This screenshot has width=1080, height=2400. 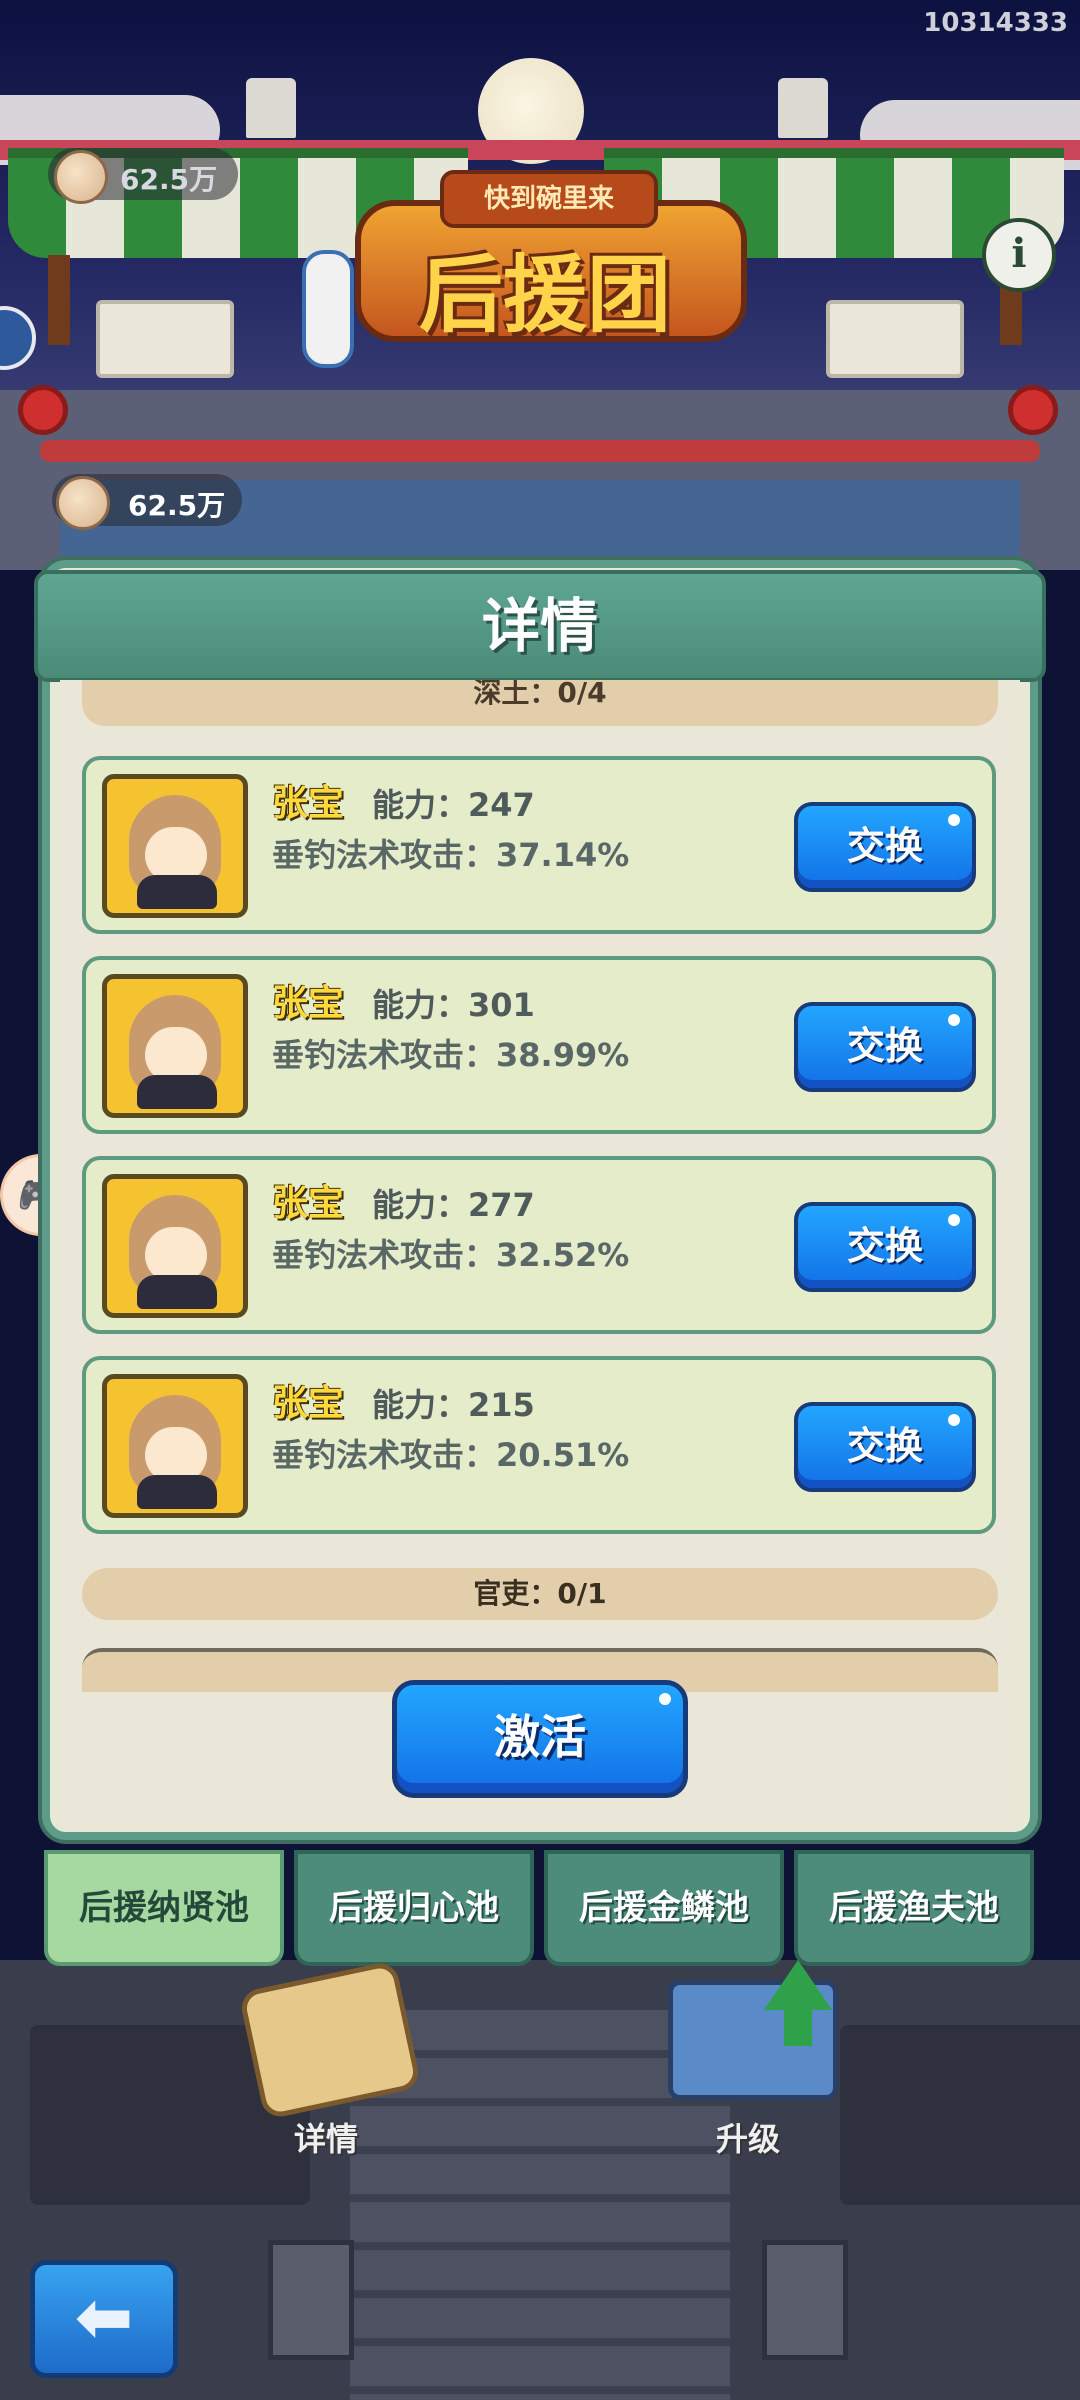 What do you see at coordinates (169, 179) in the screenshot?
I see `coin-amount-top: 62.5万` at bounding box center [169, 179].